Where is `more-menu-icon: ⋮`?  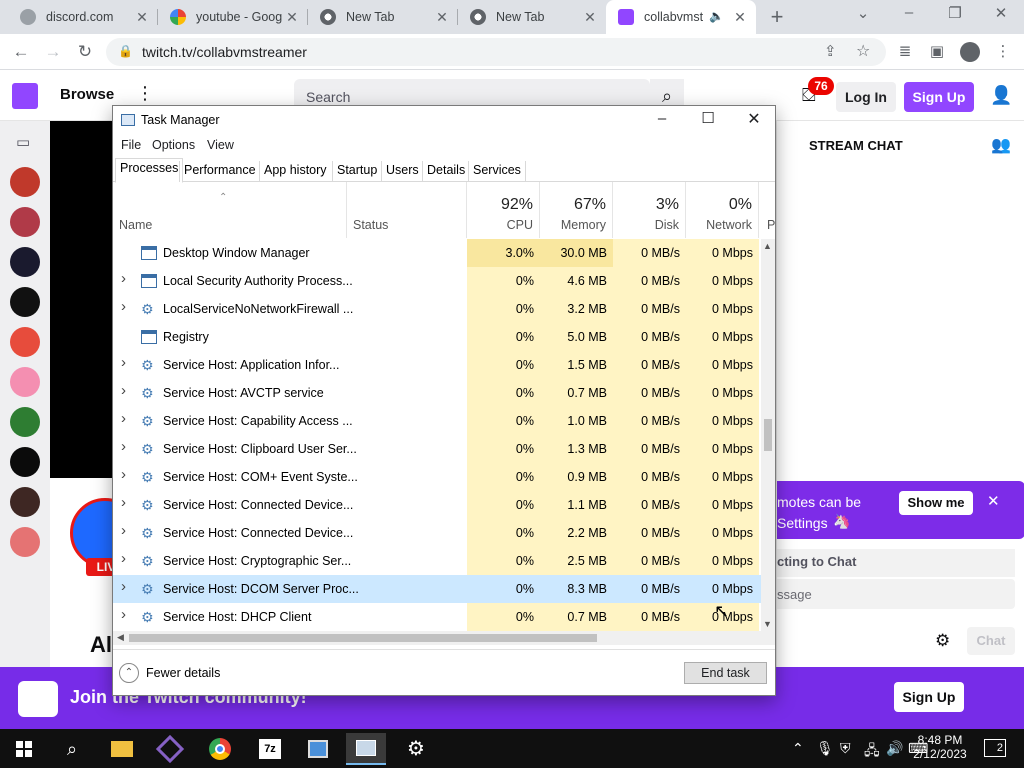 more-menu-icon: ⋮ is located at coordinates (1003, 52).